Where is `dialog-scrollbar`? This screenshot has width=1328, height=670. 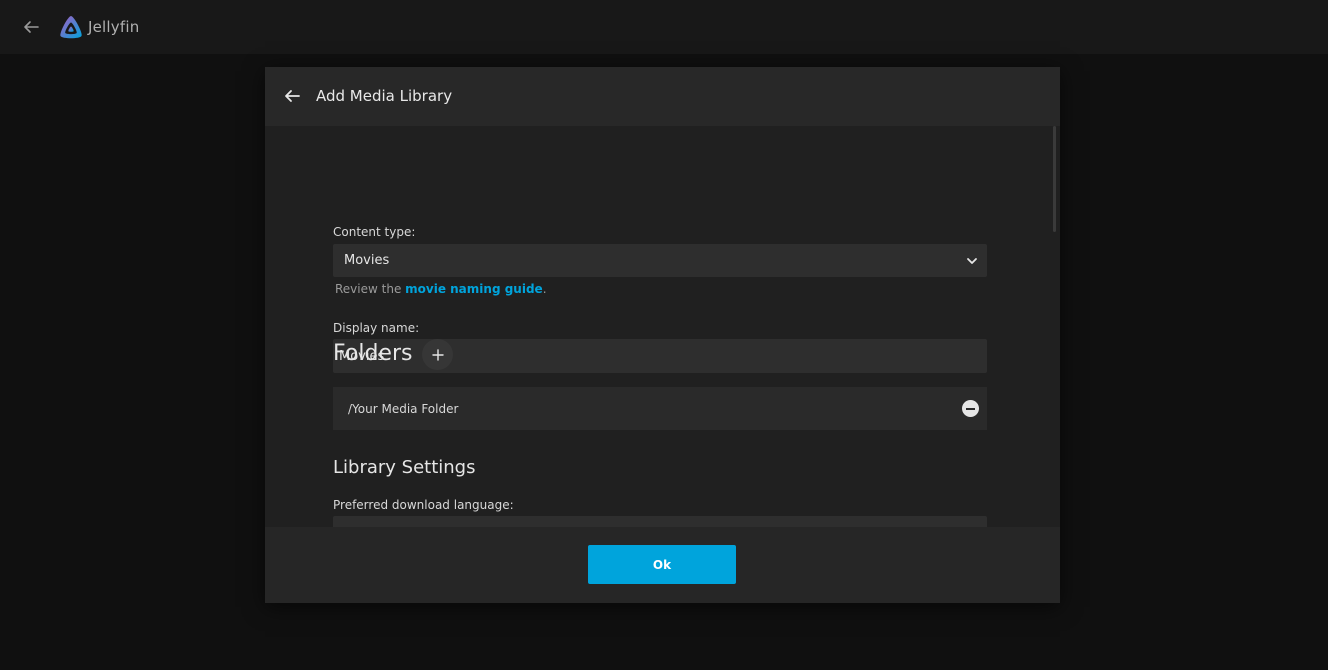 dialog-scrollbar is located at coordinates (1055, 326).